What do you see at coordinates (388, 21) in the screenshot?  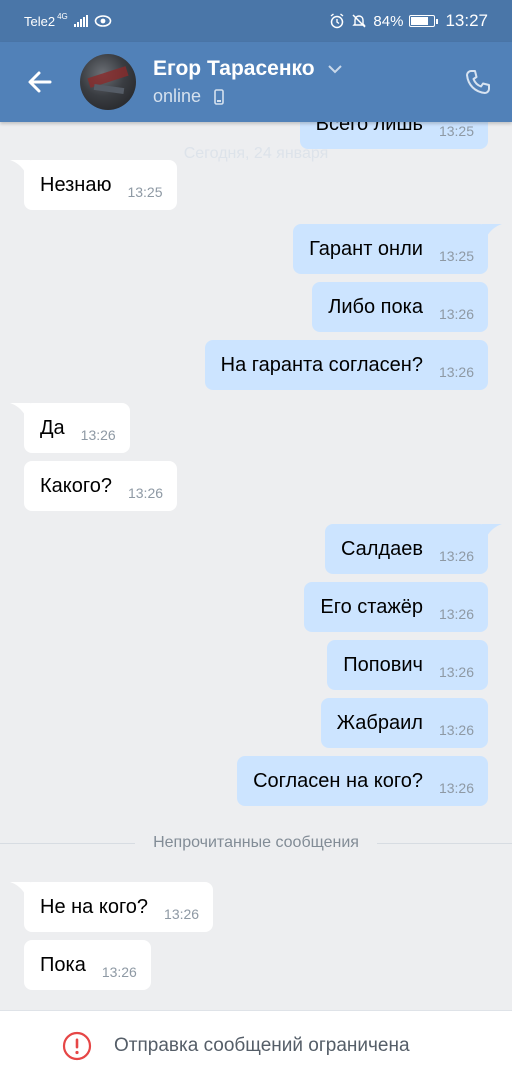 I see `battery-percent: 84%` at bounding box center [388, 21].